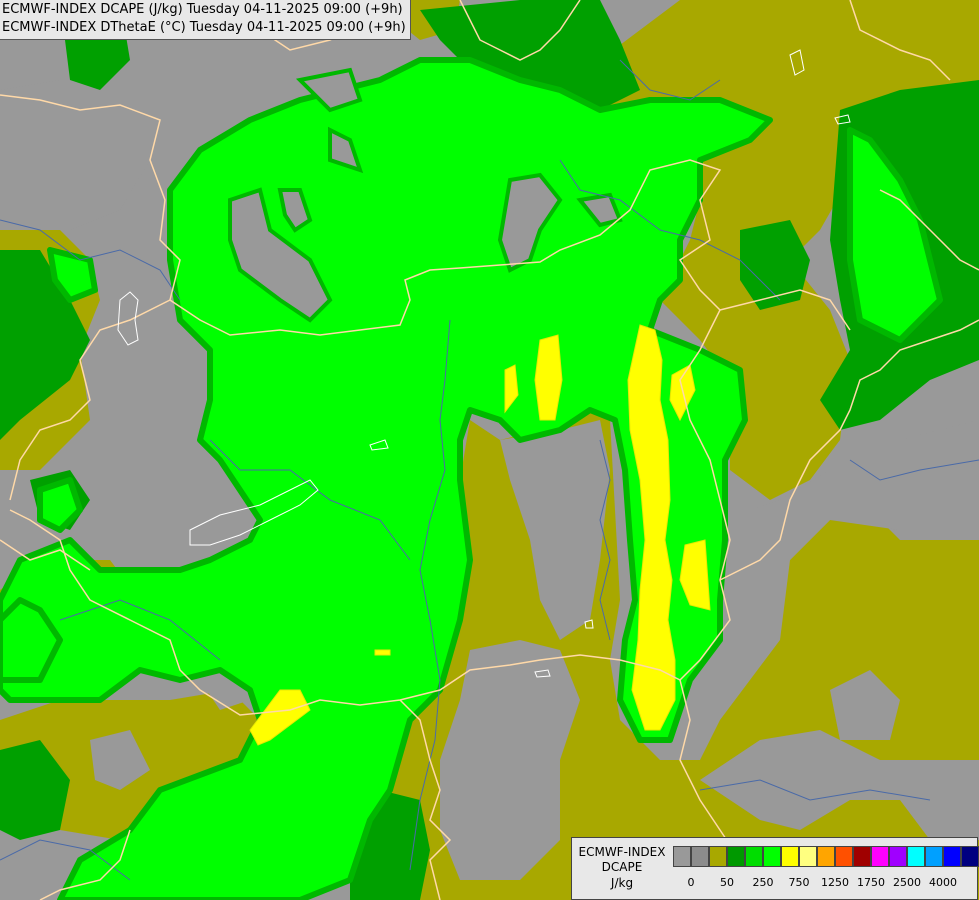  Describe the element at coordinates (907, 882) in the screenshot. I see `legend-tick-label: 2500` at that location.